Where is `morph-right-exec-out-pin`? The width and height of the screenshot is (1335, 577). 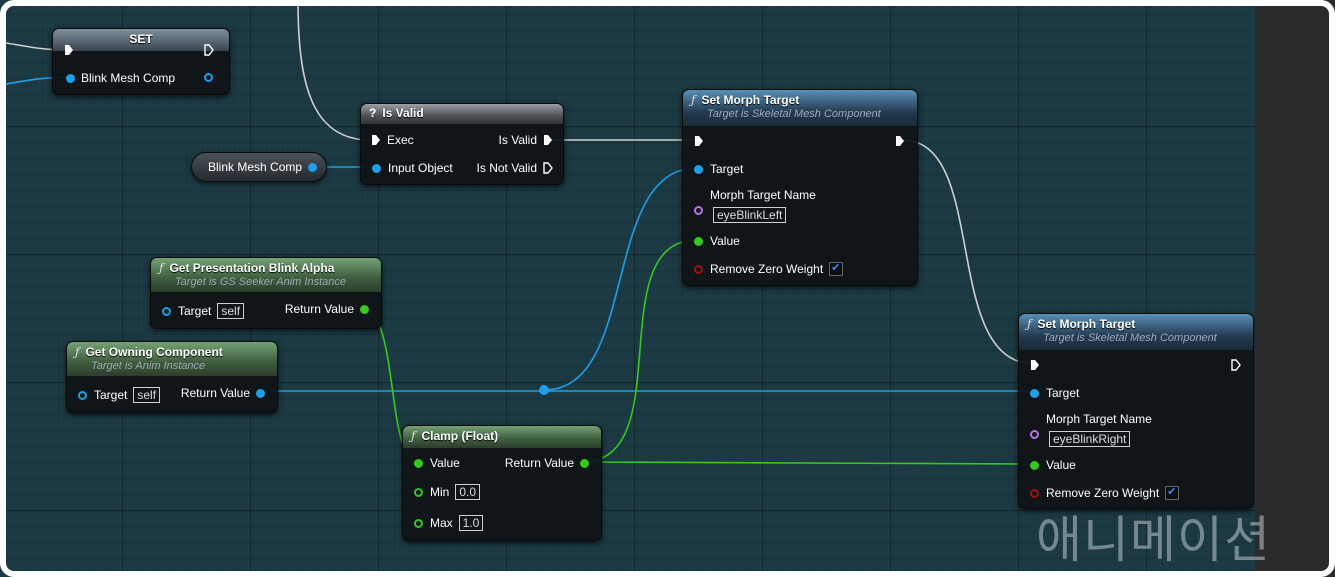
morph-right-exec-out-pin is located at coordinates (1236, 365).